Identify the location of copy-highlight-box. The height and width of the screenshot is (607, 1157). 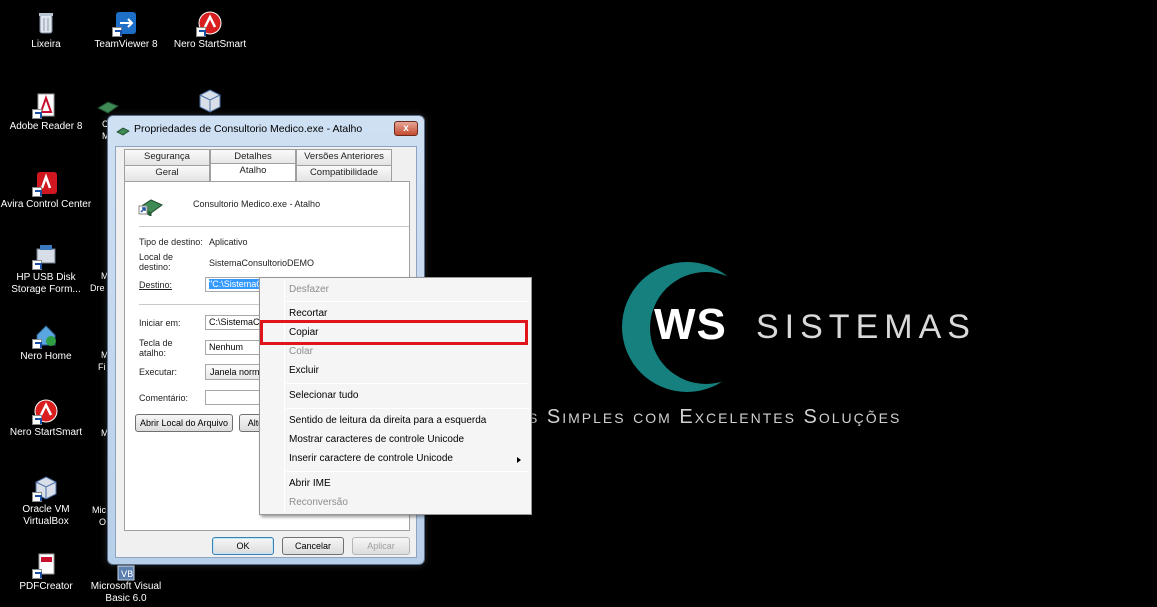
(394, 332).